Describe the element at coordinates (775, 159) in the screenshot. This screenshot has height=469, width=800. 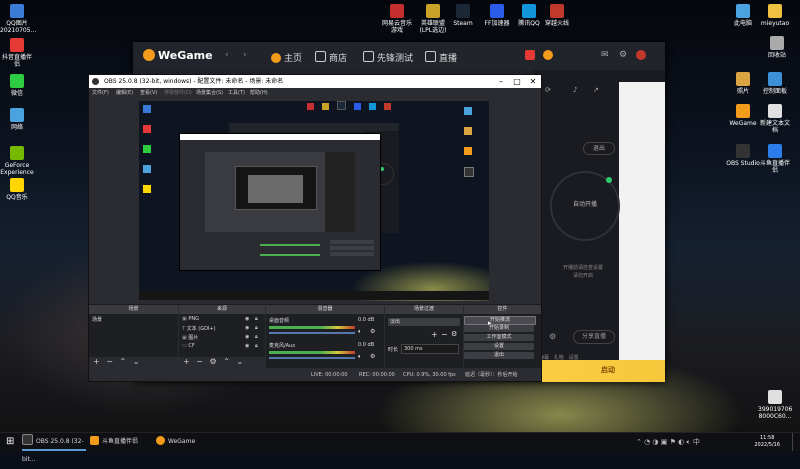
I see `desktop-icon: 斗鱼直播伴侣` at that location.